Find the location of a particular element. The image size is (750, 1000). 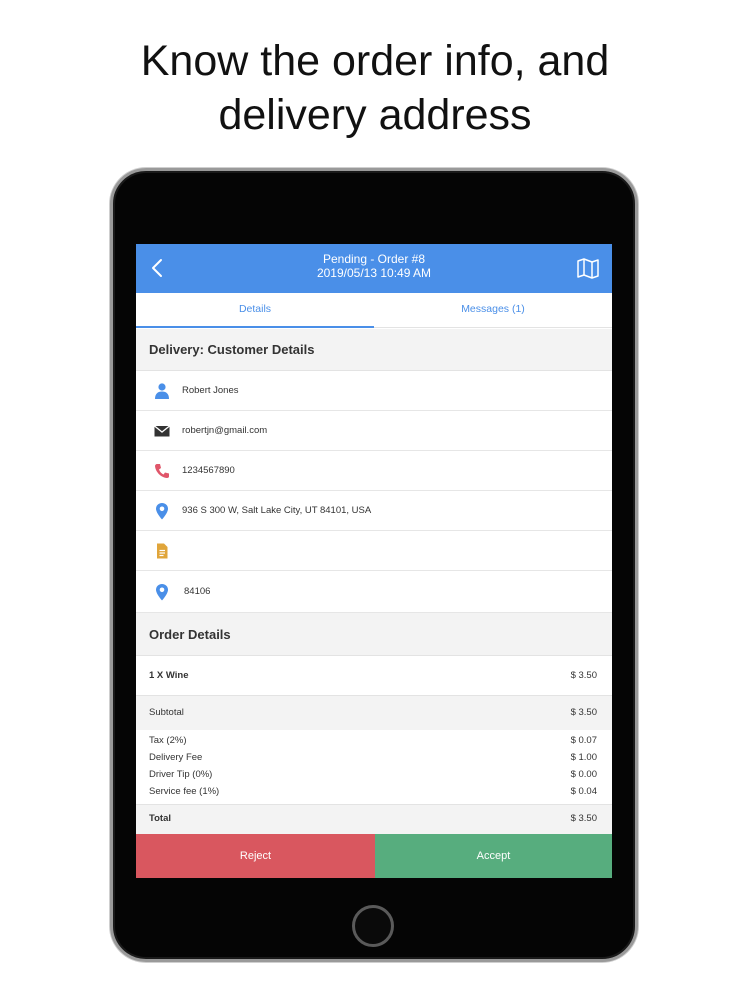

customer-phone-row: 1234567890 is located at coordinates (374, 471).